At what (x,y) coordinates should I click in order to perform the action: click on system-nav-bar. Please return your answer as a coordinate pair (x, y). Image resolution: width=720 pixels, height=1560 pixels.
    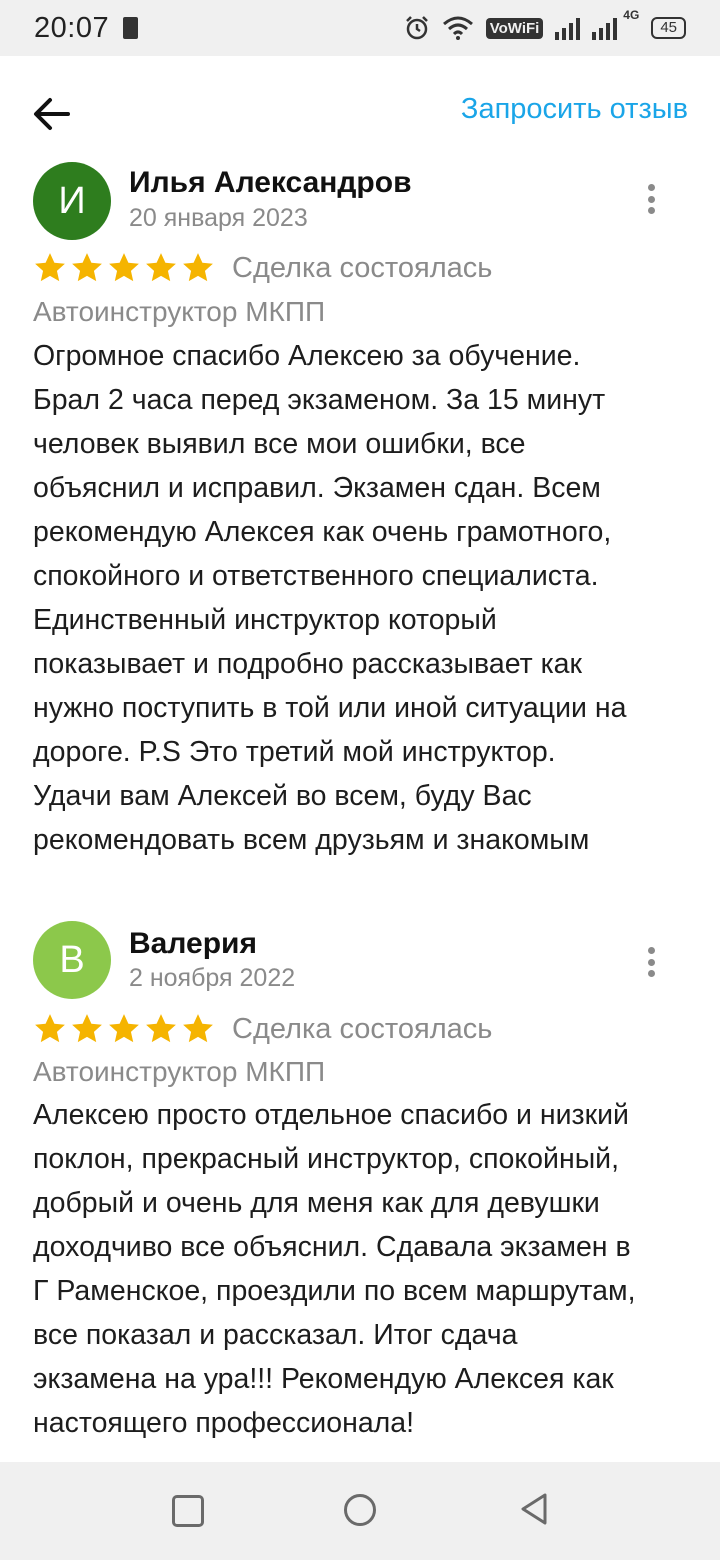
    Looking at the image, I should click on (360, 1511).